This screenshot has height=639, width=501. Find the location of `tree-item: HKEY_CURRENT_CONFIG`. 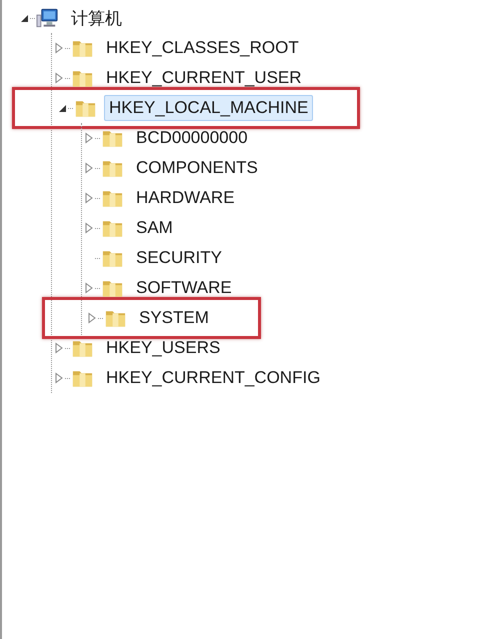

tree-item: HKEY_CURRENT_CONFIG is located at coordinates (213, 378).